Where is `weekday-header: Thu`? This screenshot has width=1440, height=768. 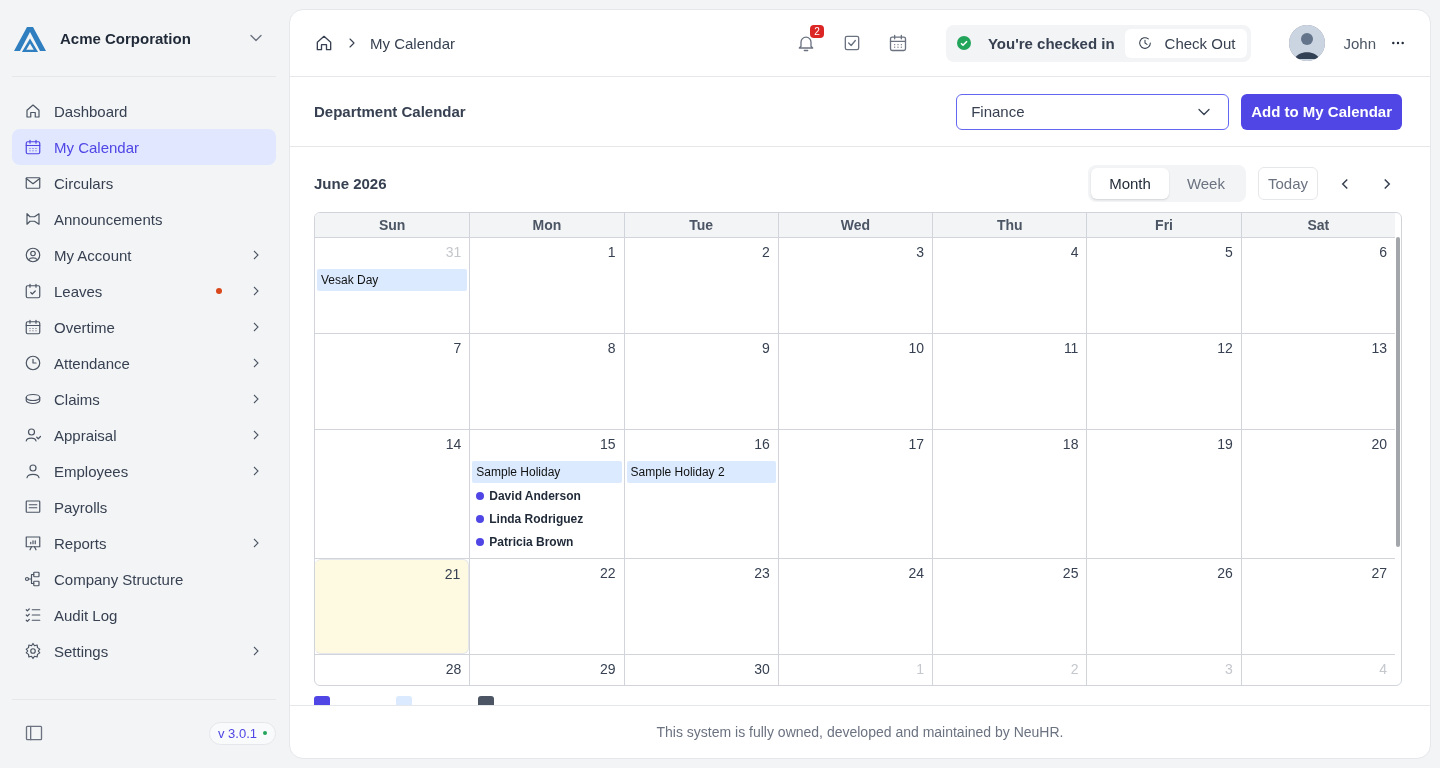 weekday-header: Thu is located at coordinates (1009, 225).